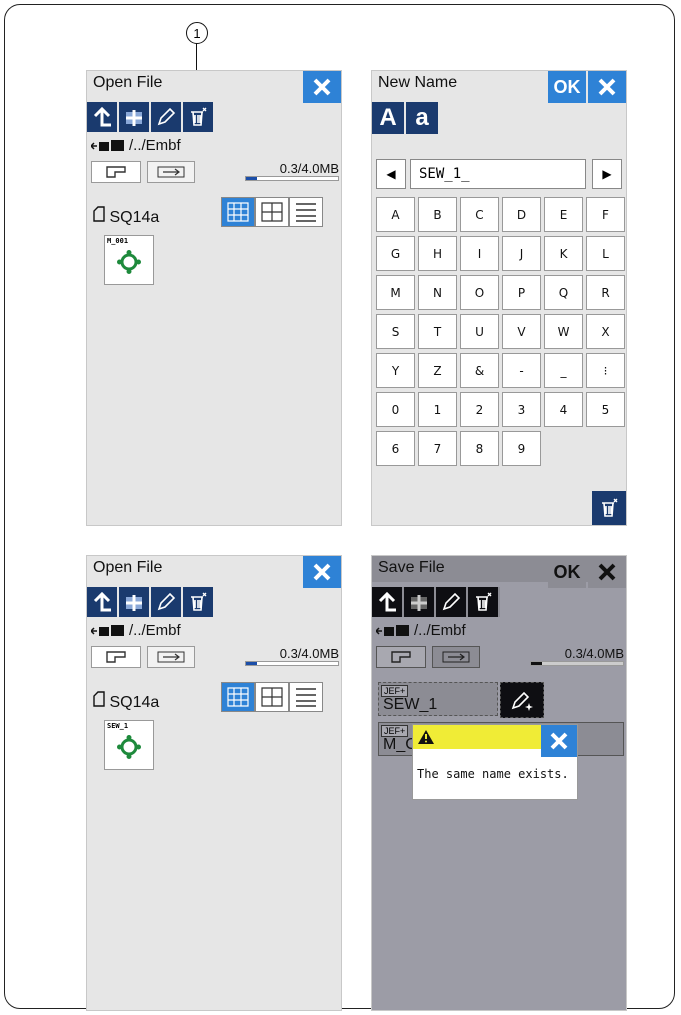 The width and height of the screenshot is (681, 1015). What do you see at coordinates (563, 214) in the screenshot?
I see `key: E` at bounding box center [563, 214].